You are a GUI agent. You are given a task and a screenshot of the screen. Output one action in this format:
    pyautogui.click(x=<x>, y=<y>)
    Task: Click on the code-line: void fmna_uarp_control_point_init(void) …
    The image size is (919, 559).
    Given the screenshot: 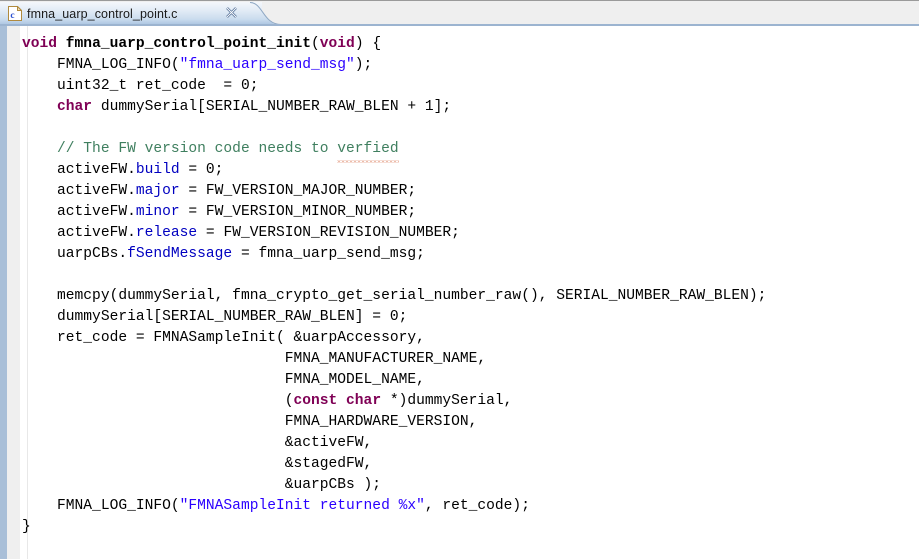 What is the action you would take?
    pyautogui.click(x=470, y=44)
    